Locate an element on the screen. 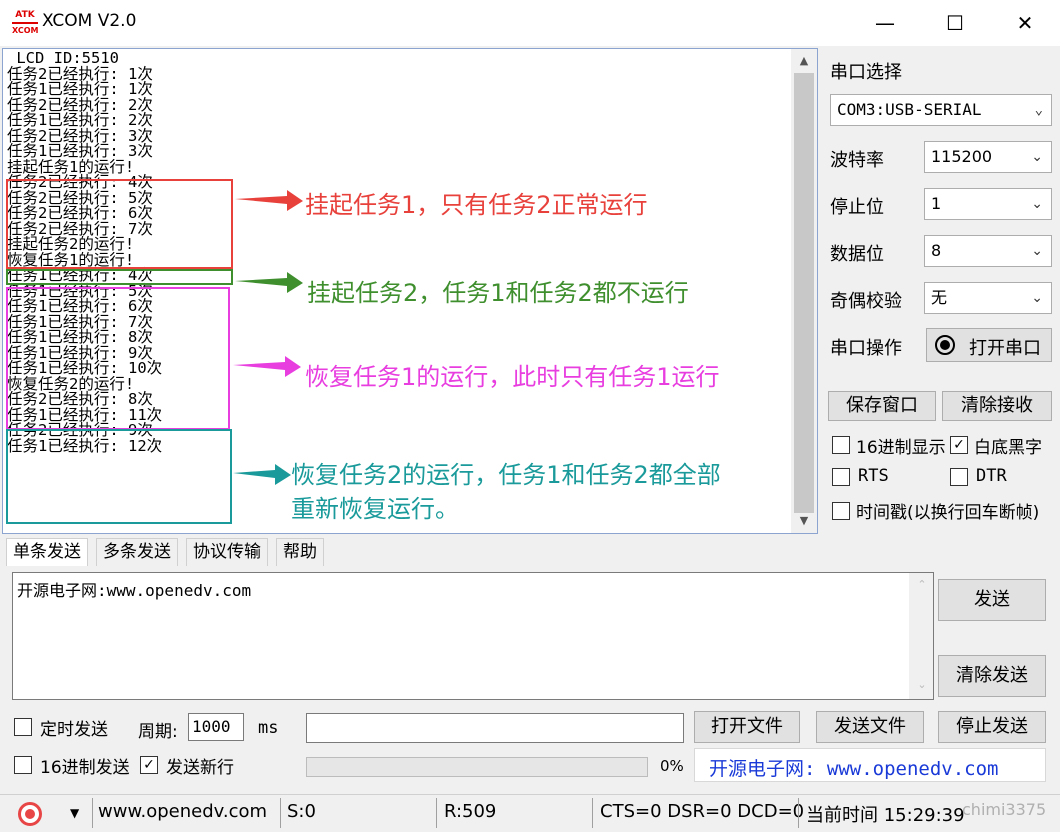 The width and height of the screenshot is (1060, 832). annotation-text-4b: 重新恢复运行。 is located at coordinates (375, 509).